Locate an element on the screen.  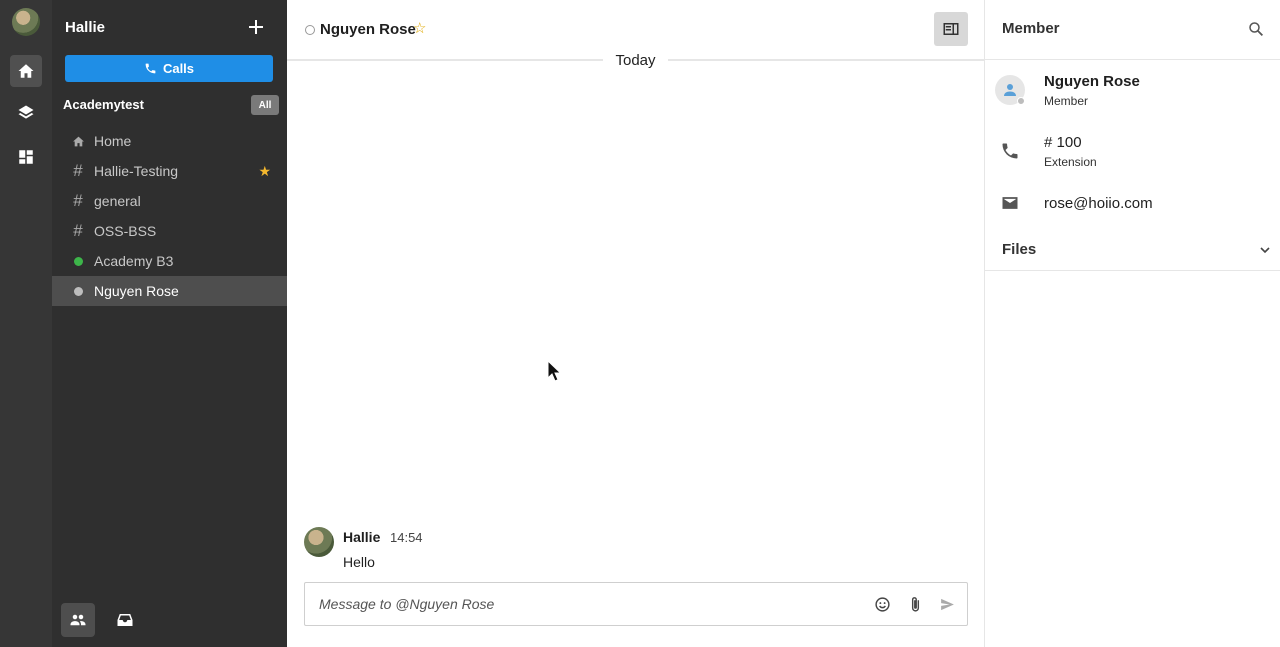
message-author: Hallie is located at coordinates (361, 537).